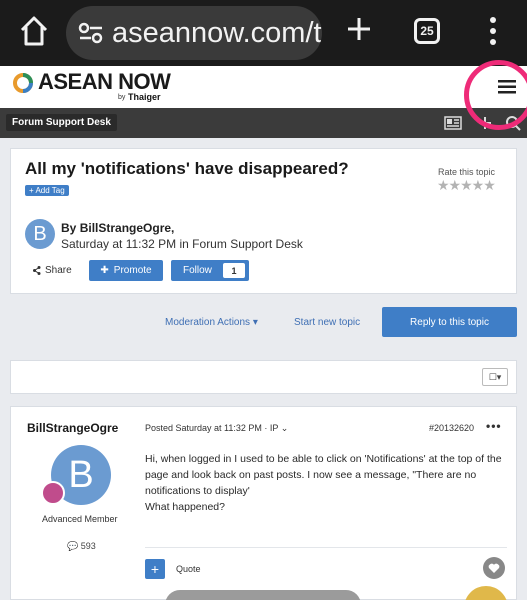 The height and width of the screenshot is (600, 527). I want to click on site-header: ASEAN NOW by Thaiger, so click(263, 87).